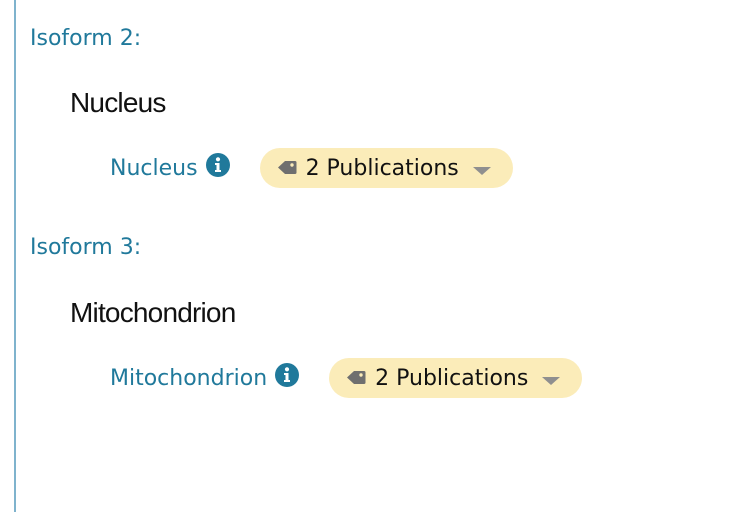 The image size is (738, 512). What do you see at coordinates (118, 102) in the screenshot?
I see `location-title: Nucleus` at bounding box center [118, 102].